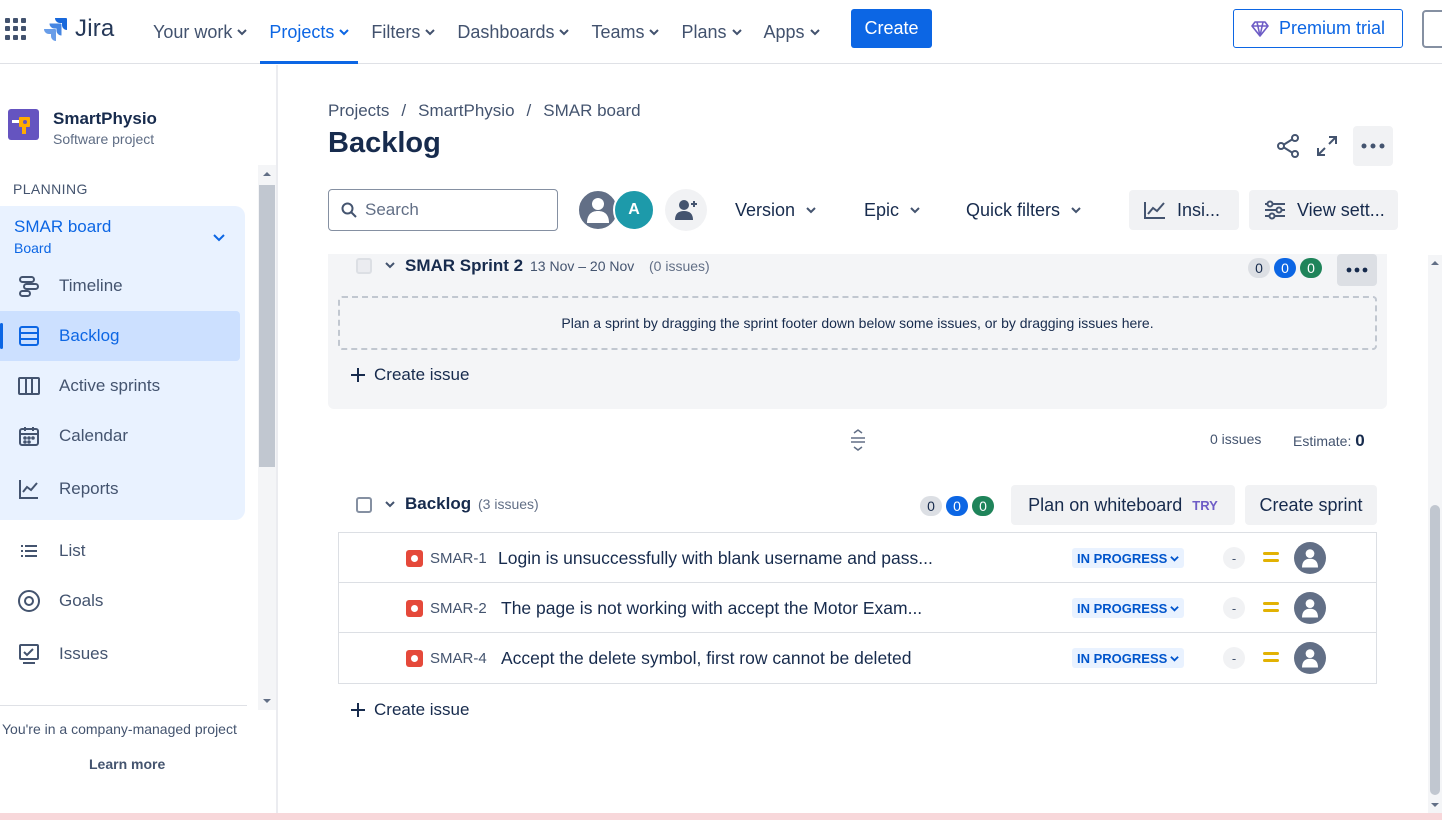  What do you see at coordinates (1432, 29) in the screenshot?
I see `global-search-input` at bounding box center [1432, 29].